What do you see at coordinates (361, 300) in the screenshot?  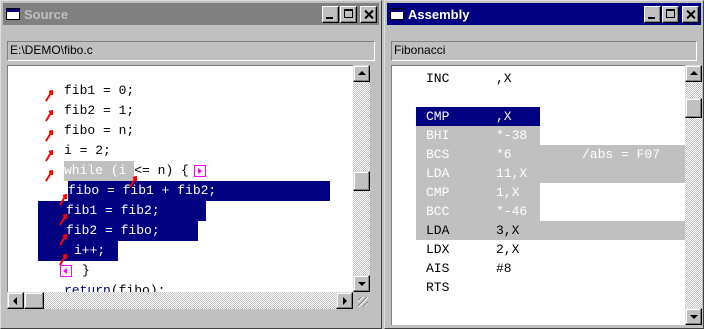 I see `resize-grip-icon` at bounding box center [361, 300].